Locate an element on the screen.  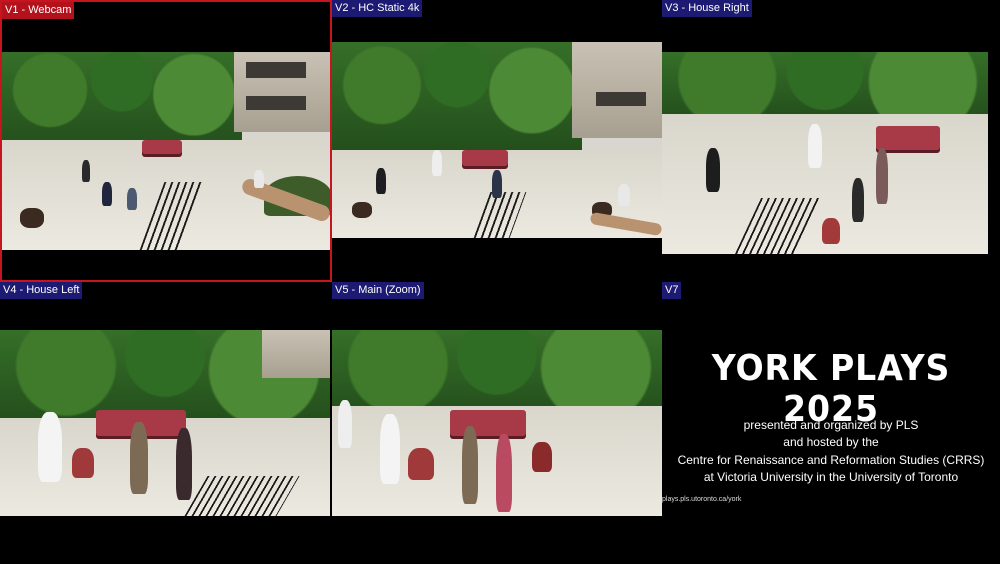
video-feed-main-zoom is located at coordinates (497, 423).